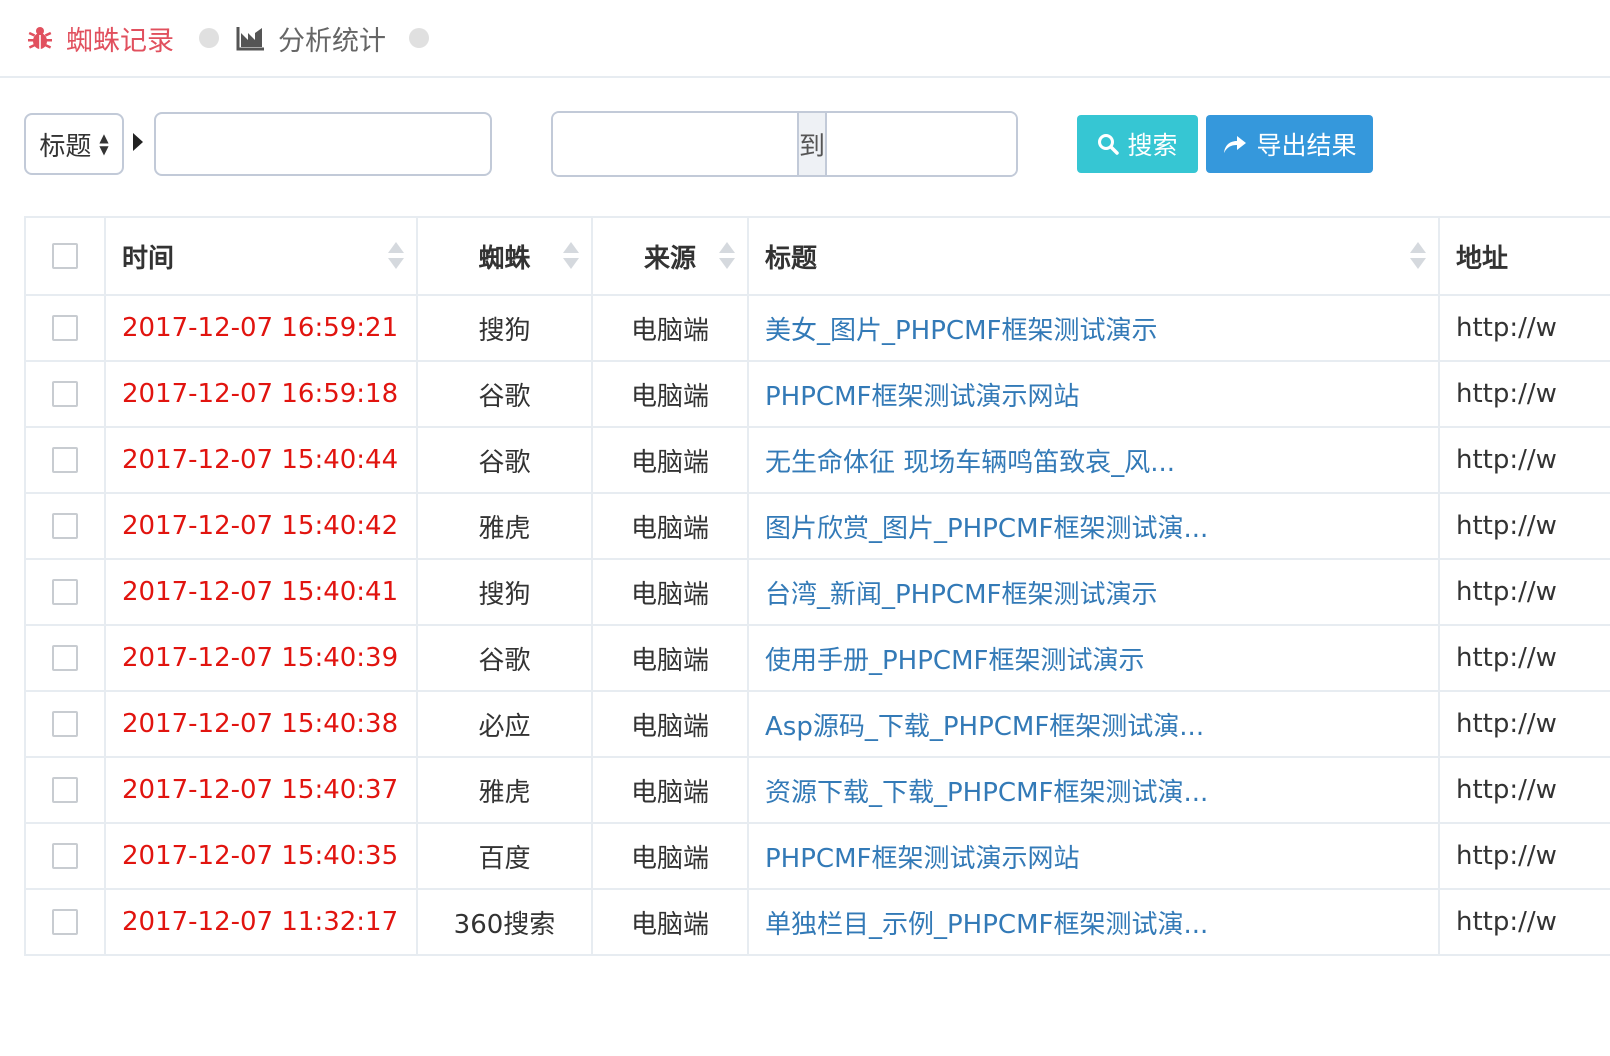 The height and width of the screenshot is (1056, 1610). What do you see at coordinates (74, 144) in the screenshot?
I see `field-select: 标题 ▲ ▼` at bounding box center [74, 144].